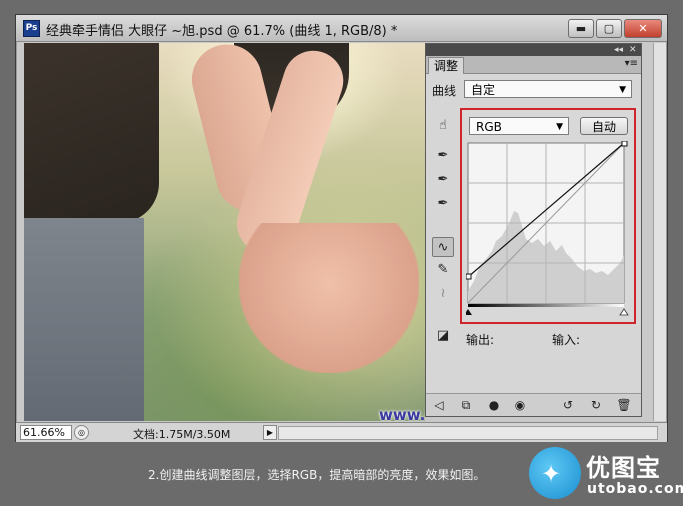  I want to click on trash-icon: 🗑, so click(624, 405).